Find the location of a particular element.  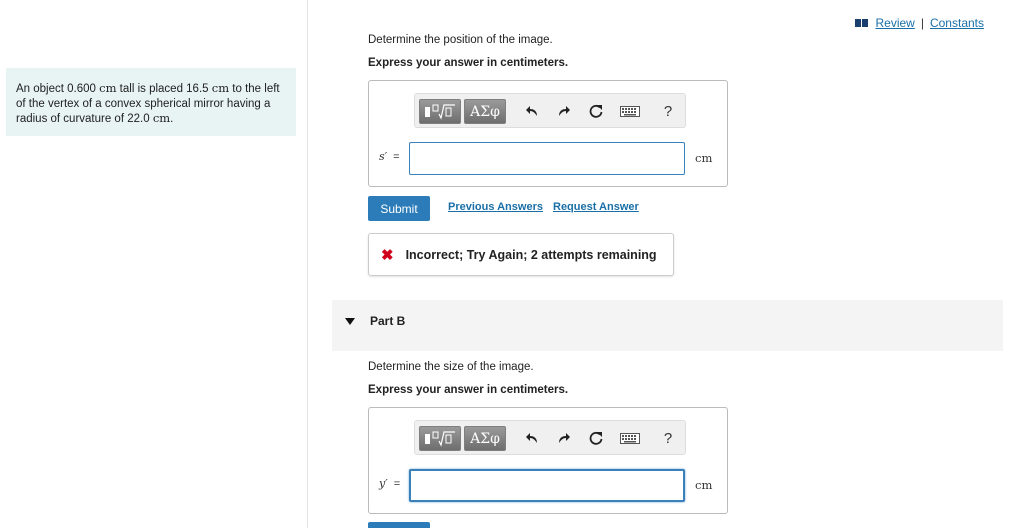

previous-answers-link: Previous Answers is located at coordinates (495, 207).